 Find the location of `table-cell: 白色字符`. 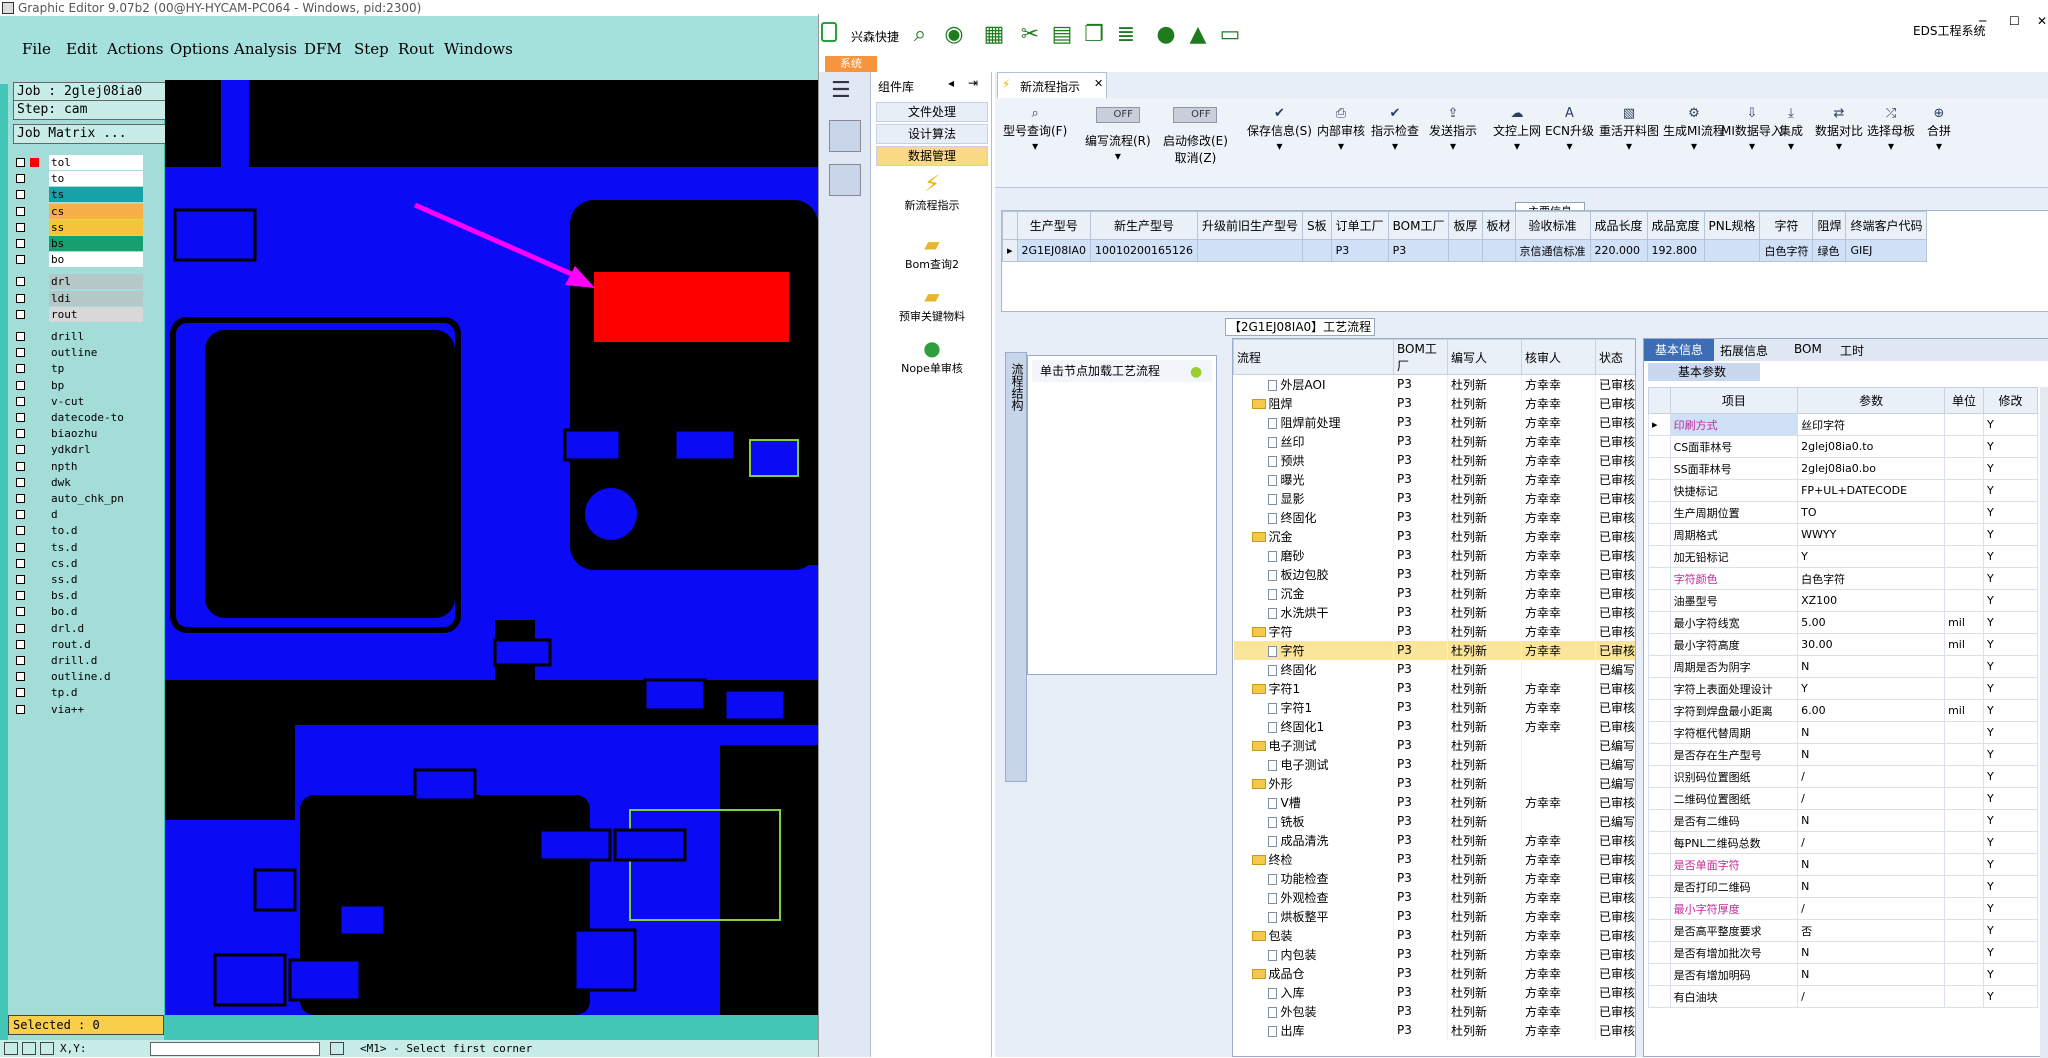

table-cell: 白色字符 is located at coordinates (1786, 250).